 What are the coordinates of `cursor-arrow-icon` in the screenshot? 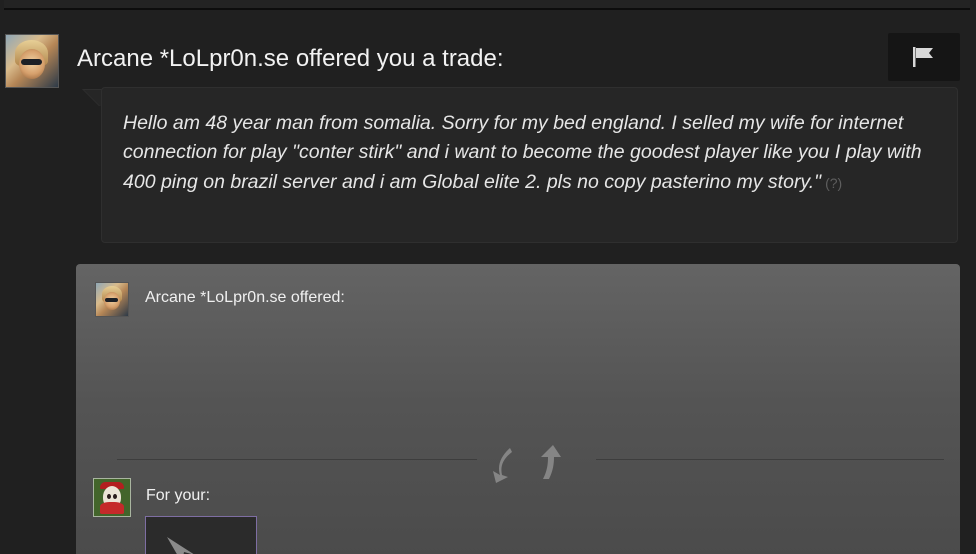 It's located at (180, 545).